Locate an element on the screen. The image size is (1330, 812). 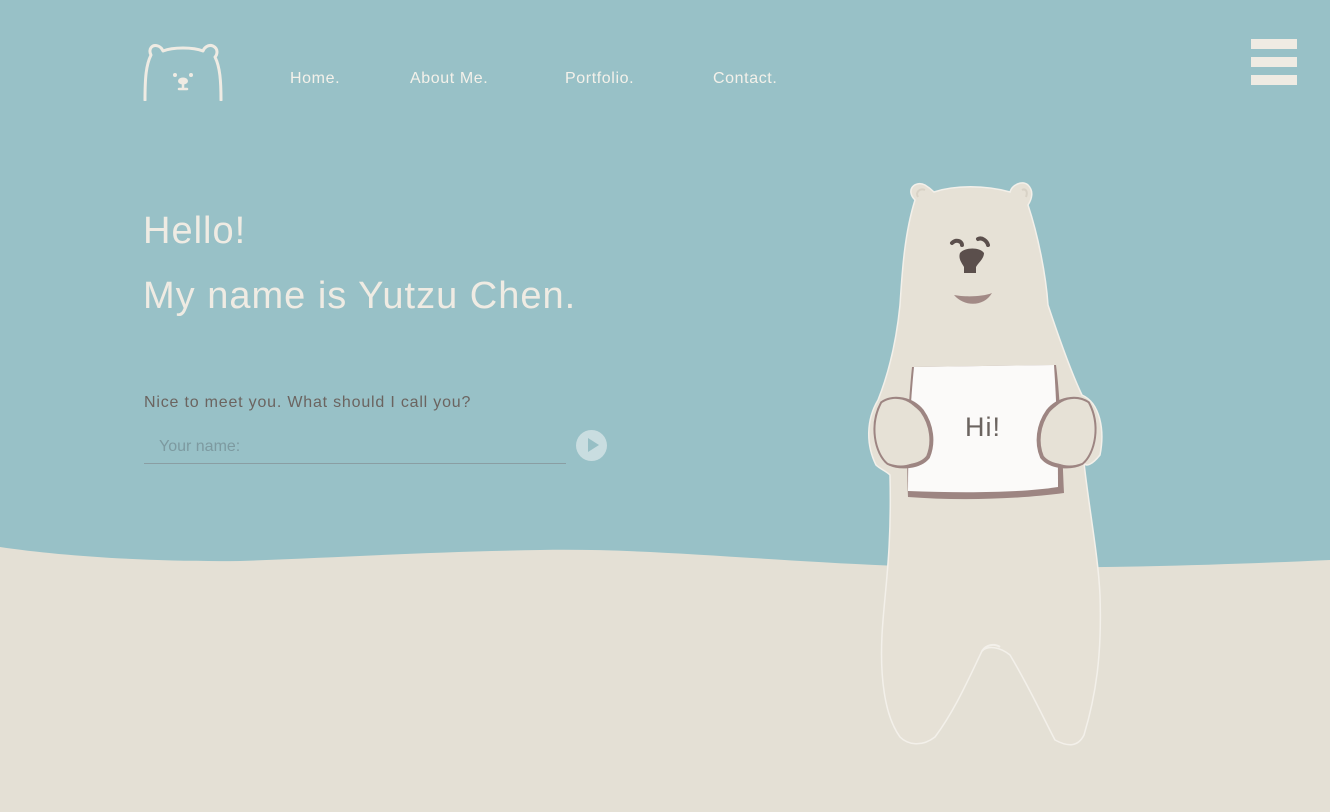
nav-about-me: About Me. is located at coordinates (449, 79).